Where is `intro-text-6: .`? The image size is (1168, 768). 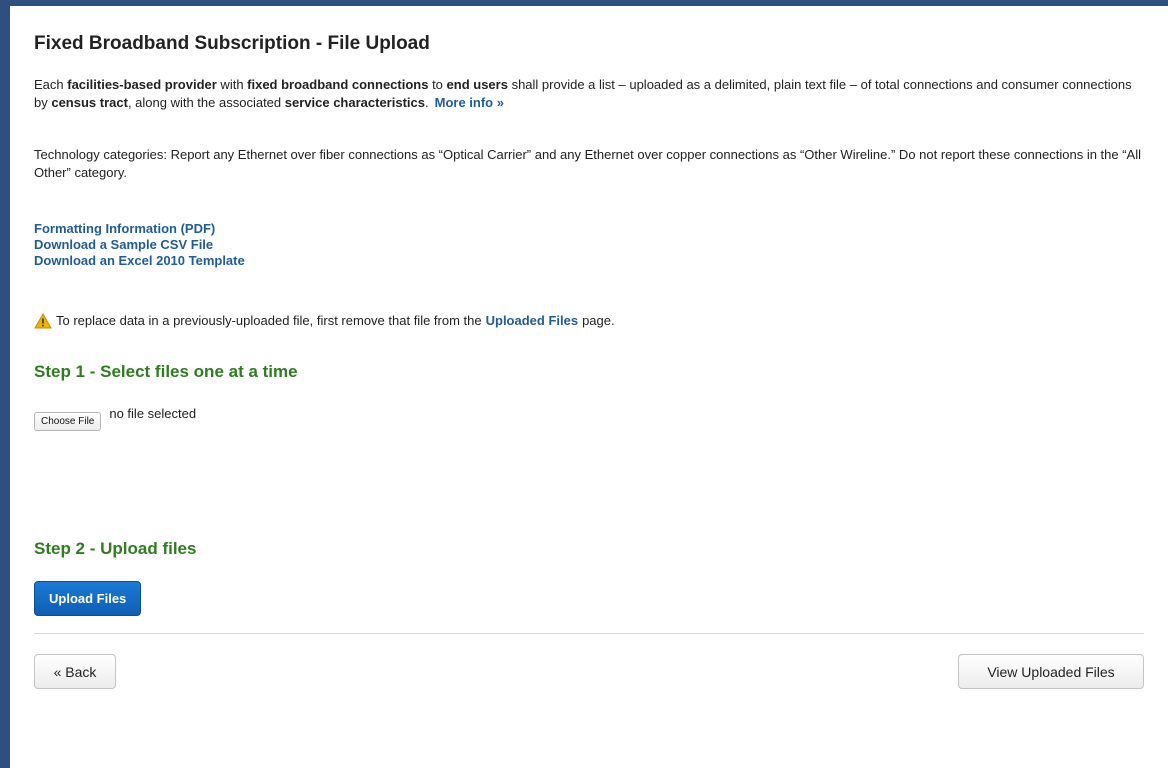 intro-text-6: . is located at coordinates (426, 102).